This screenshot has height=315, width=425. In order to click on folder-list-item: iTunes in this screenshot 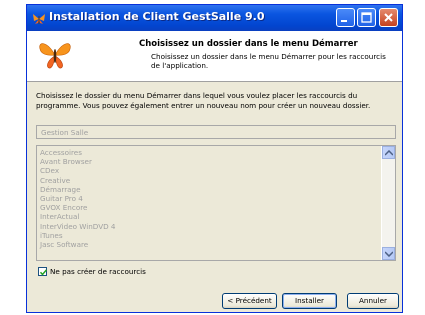, I will do `click(78, 235)`.